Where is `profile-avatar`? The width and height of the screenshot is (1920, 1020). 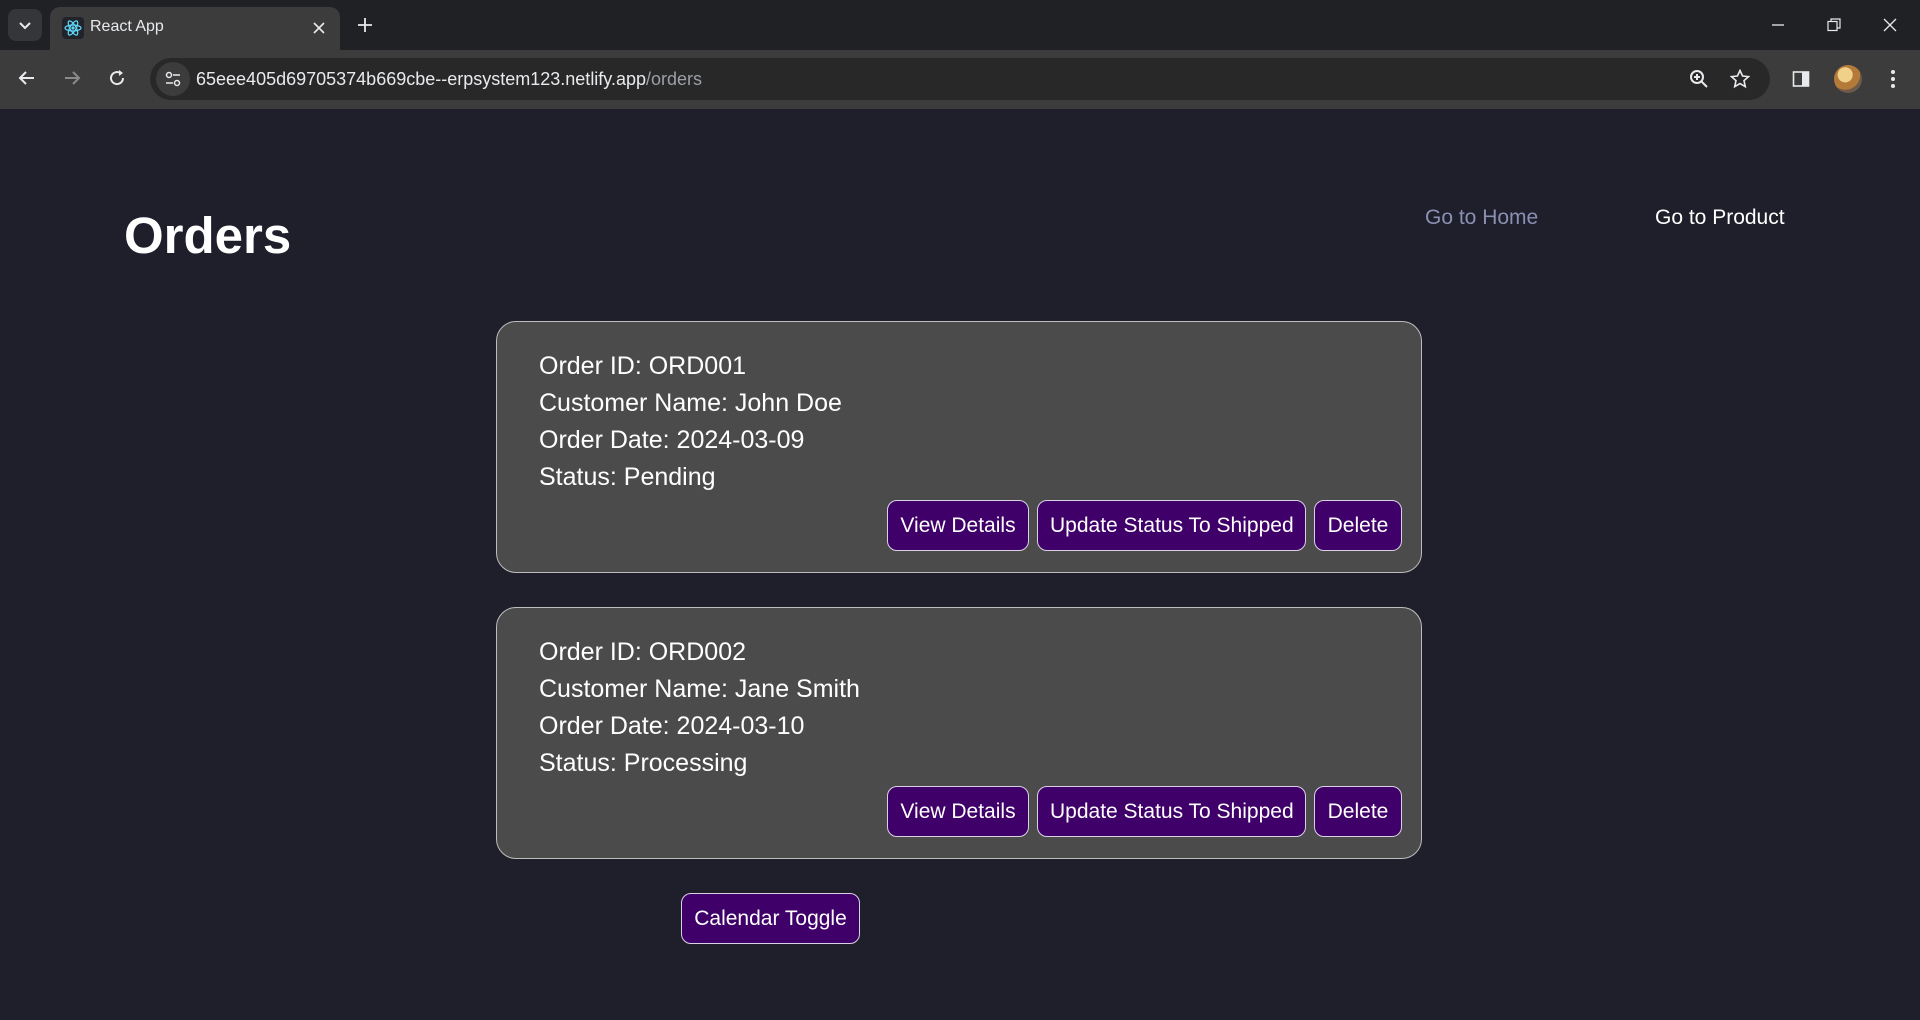 profile-avatar is located at coordinates (1848, 79).